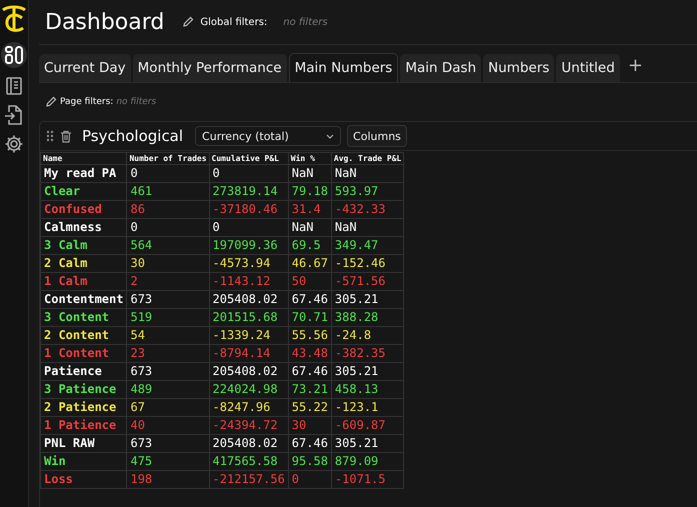  Describe the element at coordinates (83, 281) in the screenshot. I see `table-cell: 1 Calm` at that location.